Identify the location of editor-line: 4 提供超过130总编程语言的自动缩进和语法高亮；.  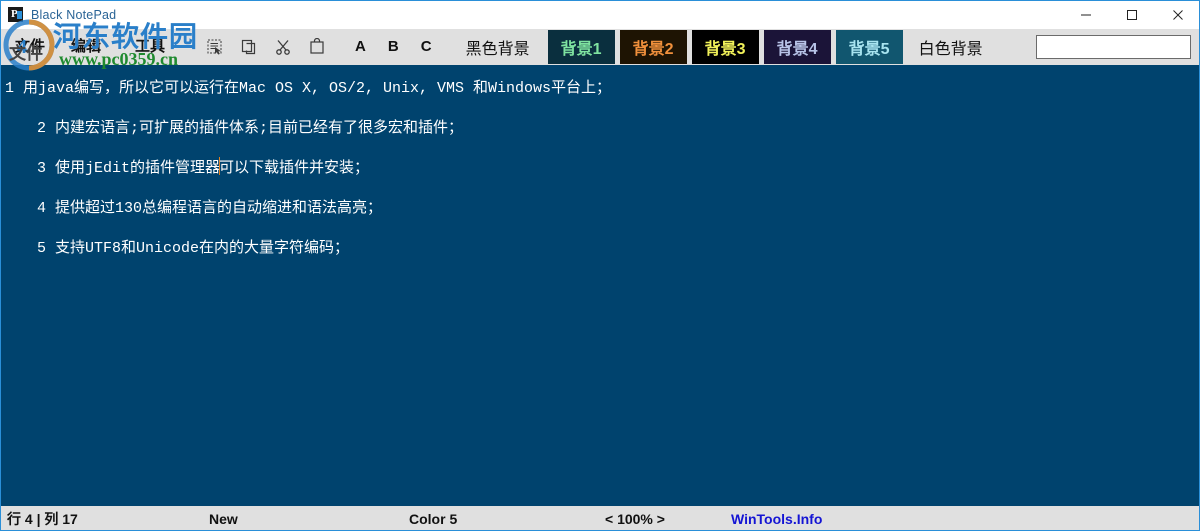
(600, 209).